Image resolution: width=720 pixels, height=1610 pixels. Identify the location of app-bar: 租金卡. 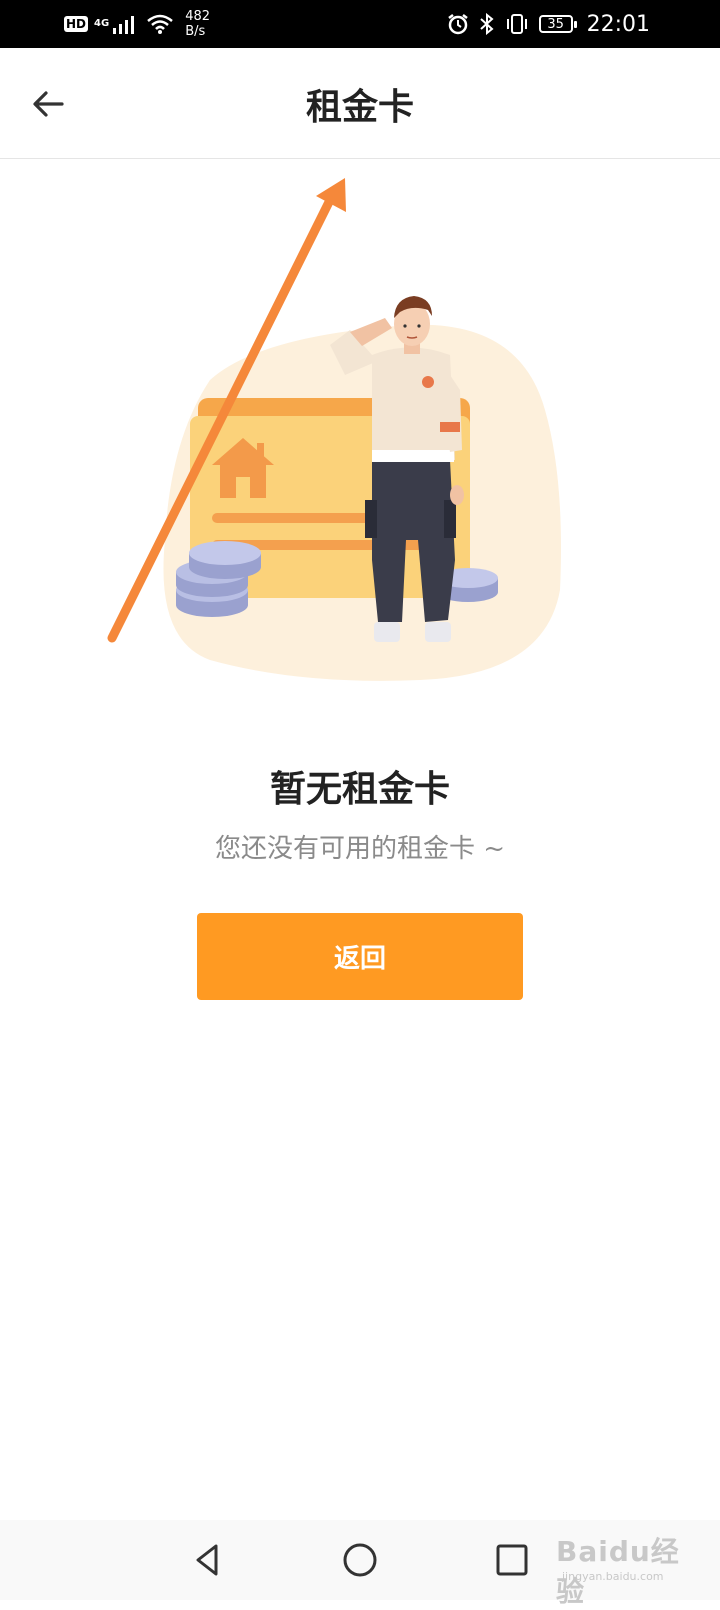
(360, 103).